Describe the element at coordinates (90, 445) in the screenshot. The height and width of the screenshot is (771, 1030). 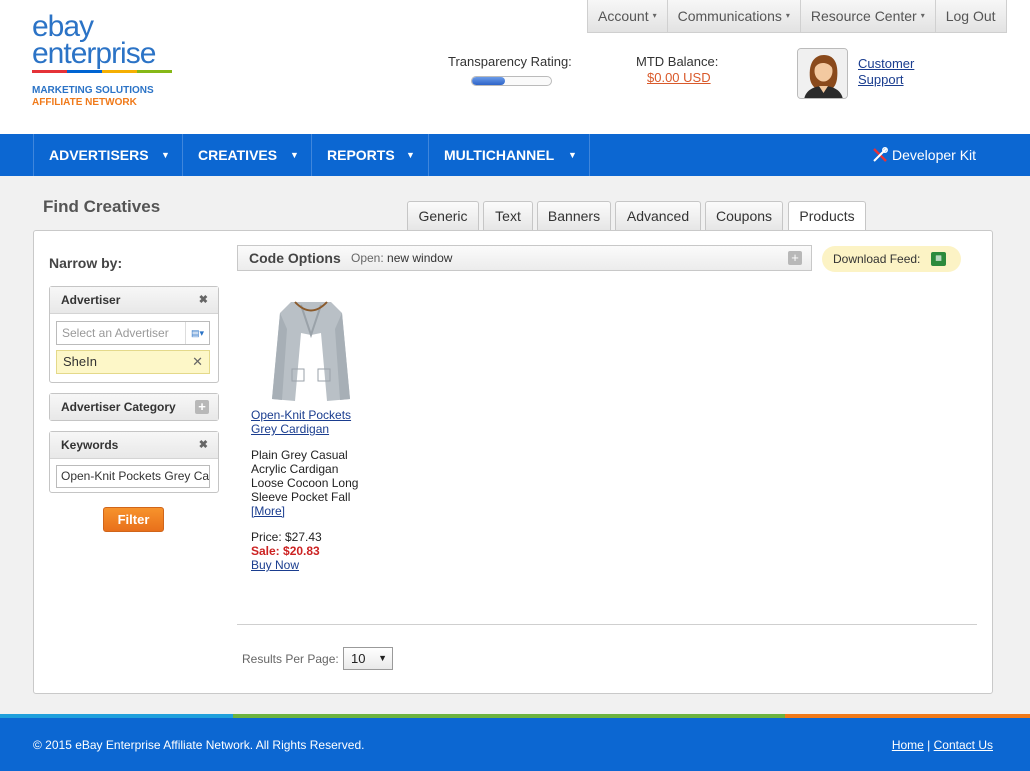
I see `keywords-filter-title: Keywords` at that location.